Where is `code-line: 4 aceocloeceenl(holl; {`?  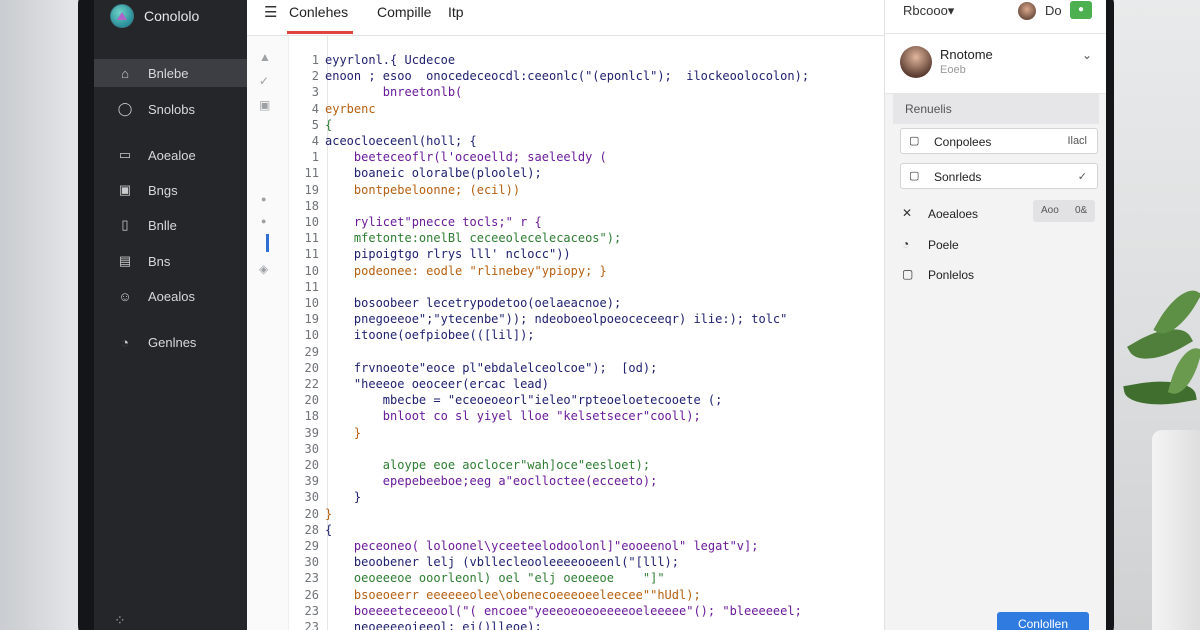
code-line: 4 aceocloeceenl(holl; { is located at coordinates (383, 141).